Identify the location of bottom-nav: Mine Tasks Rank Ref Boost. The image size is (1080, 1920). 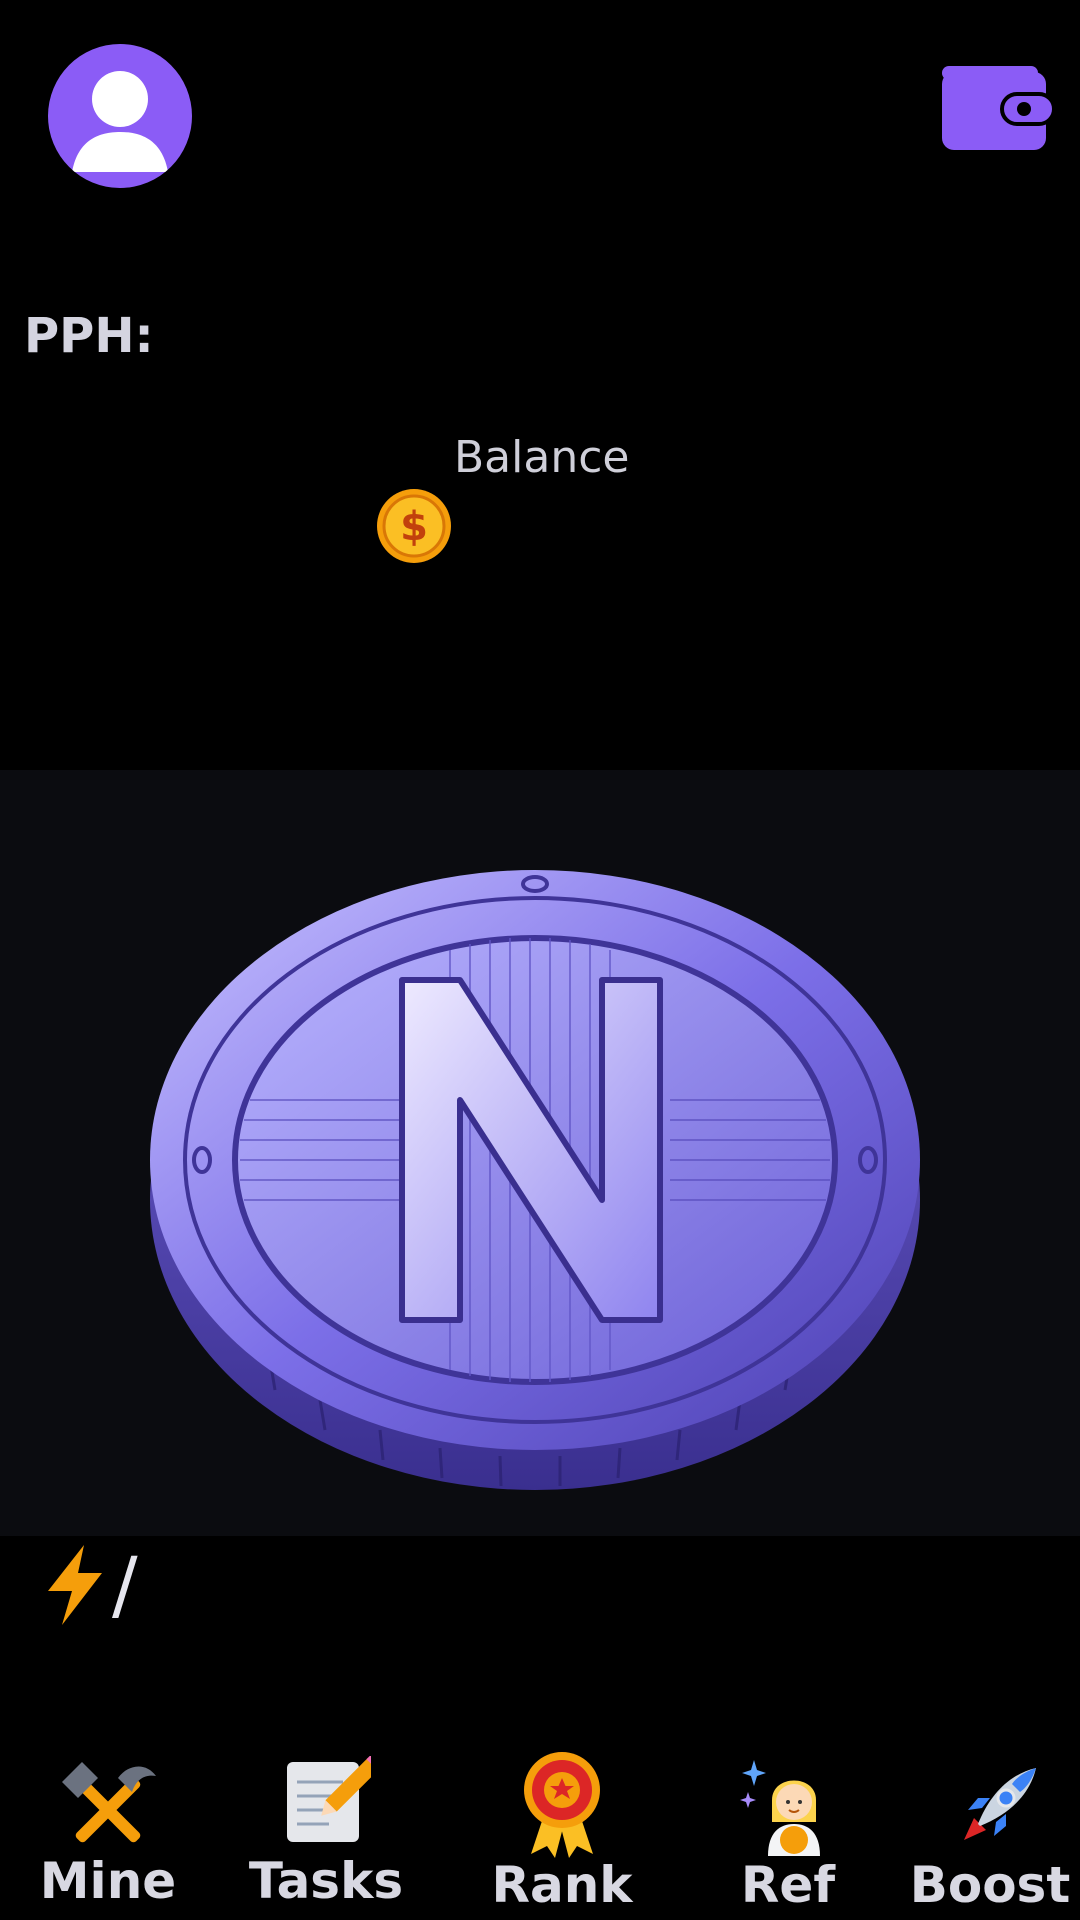
(540, 1830).